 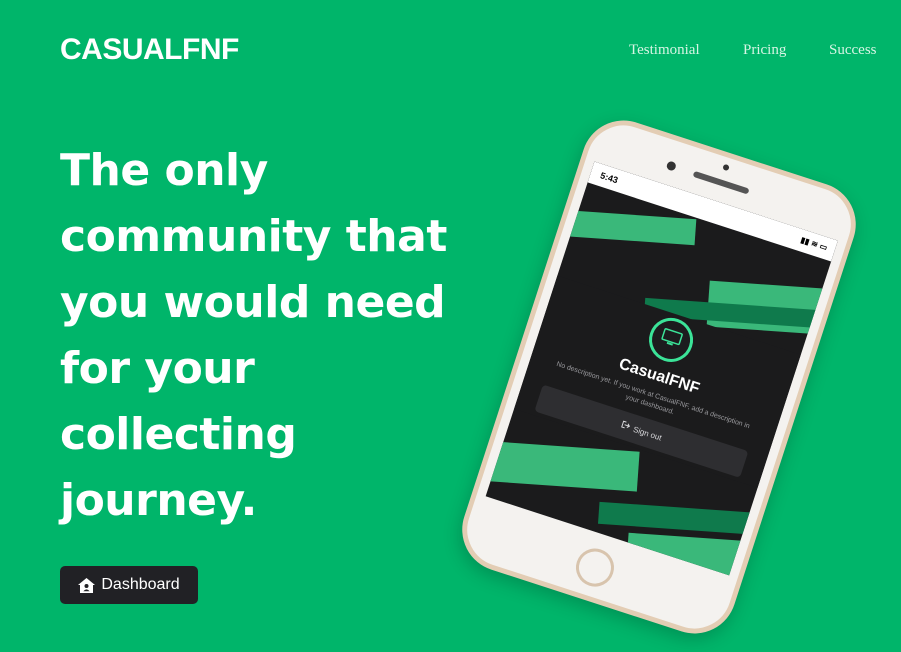 What do you see at coordinates (853, 50) in the screenshot?
I see `nav-link-success: Success` at bounding box center [853, 50].